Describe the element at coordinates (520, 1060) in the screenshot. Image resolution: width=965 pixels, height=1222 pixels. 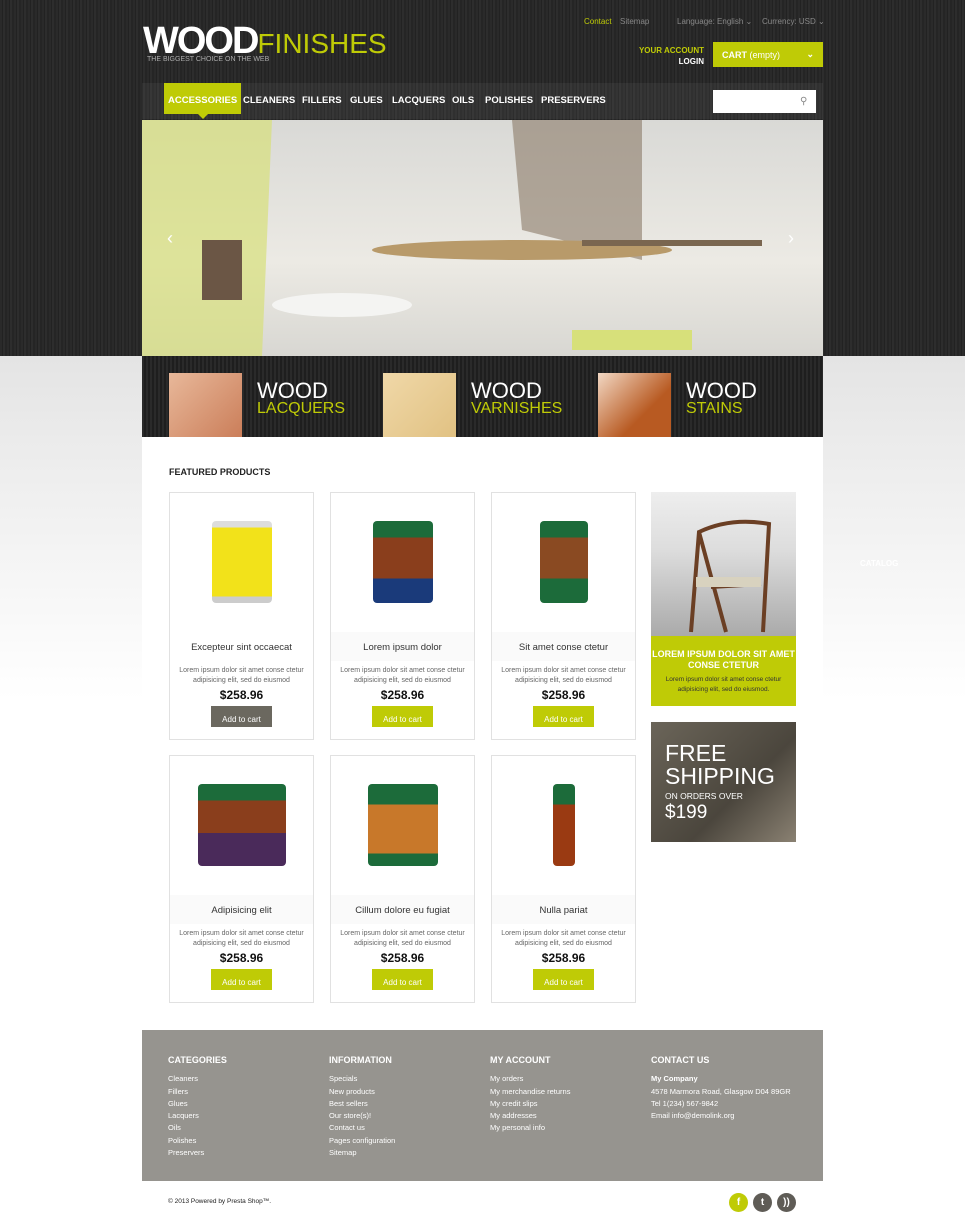
I see `footer-heading: MY ACCOUNT` at that location.